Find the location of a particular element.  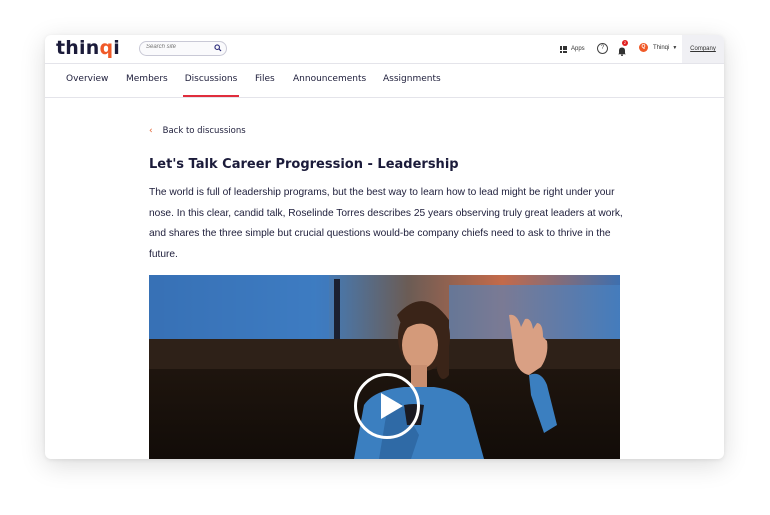

search-box is located at coordinates (183, 48).